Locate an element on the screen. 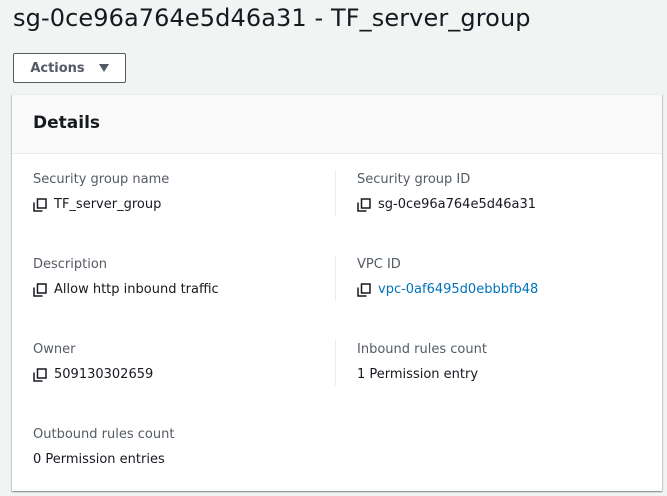  security-group-name-value: TF_server_group is located at coordinates (108, 204).